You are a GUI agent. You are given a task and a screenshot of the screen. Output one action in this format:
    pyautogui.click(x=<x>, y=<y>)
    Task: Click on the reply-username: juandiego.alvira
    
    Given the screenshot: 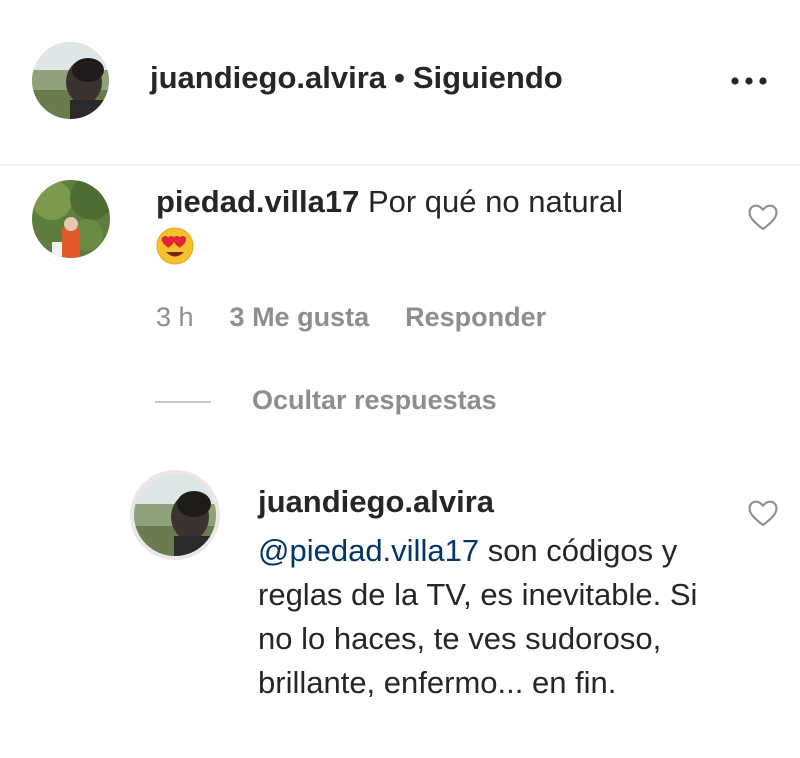 What is the action you would take?
    pyautogui.click(x=376, y=502)
    